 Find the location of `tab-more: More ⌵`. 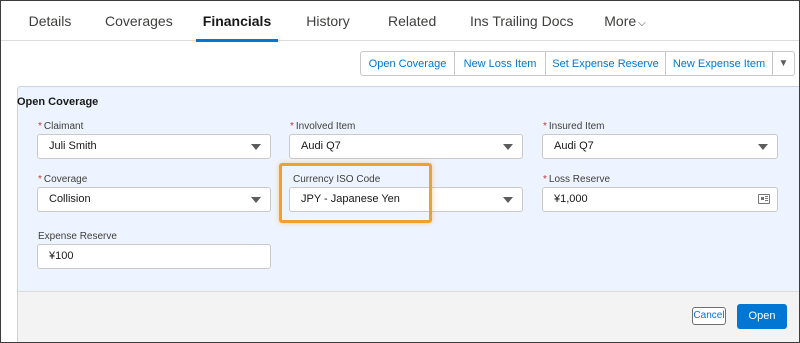

tab-more: More ⌵ is located at coordinates (625, 21).